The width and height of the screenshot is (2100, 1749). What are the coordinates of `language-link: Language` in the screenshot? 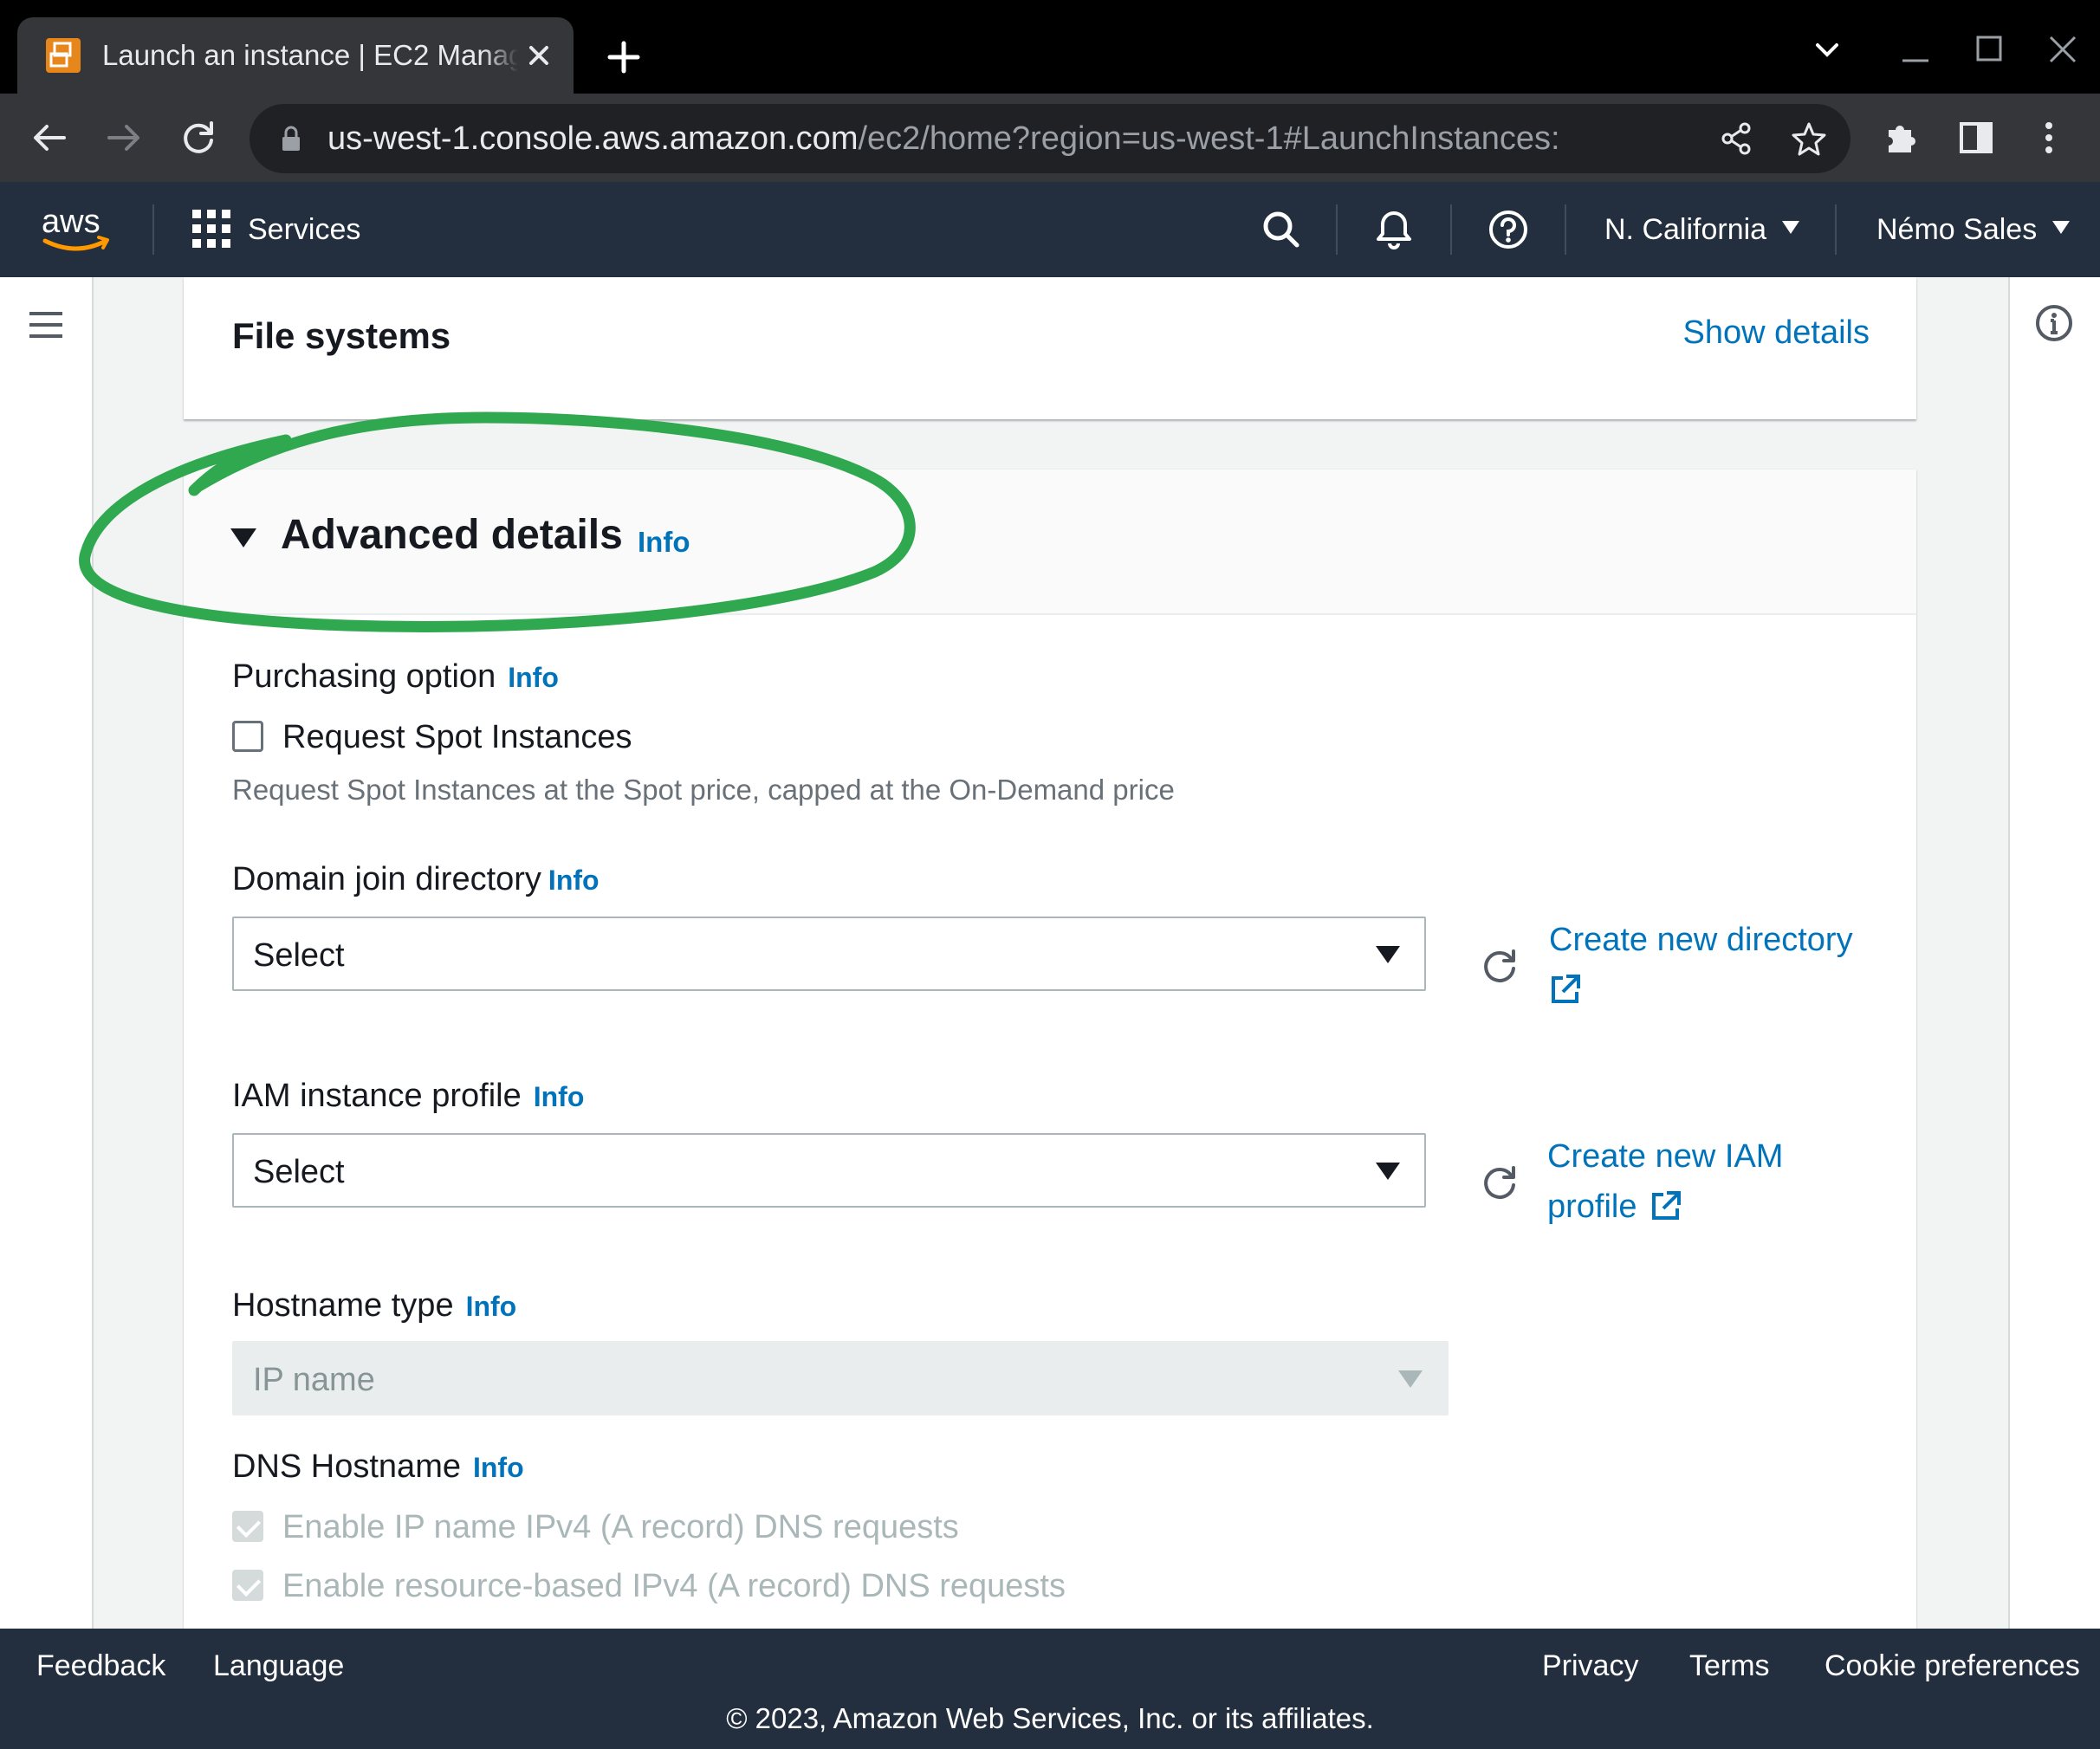 It's located at (279, 1666).